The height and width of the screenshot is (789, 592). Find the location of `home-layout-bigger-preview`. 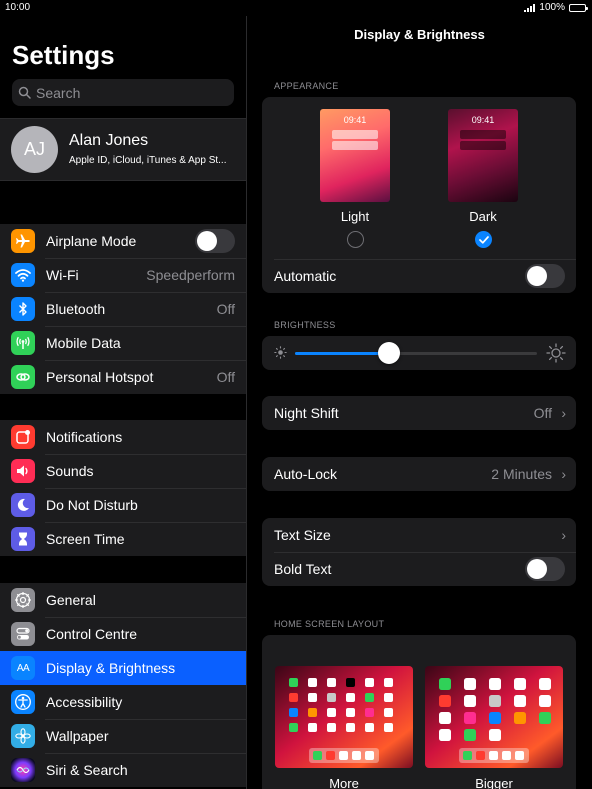

home-layout-bigger-preview is located at coordinates (494, 717).